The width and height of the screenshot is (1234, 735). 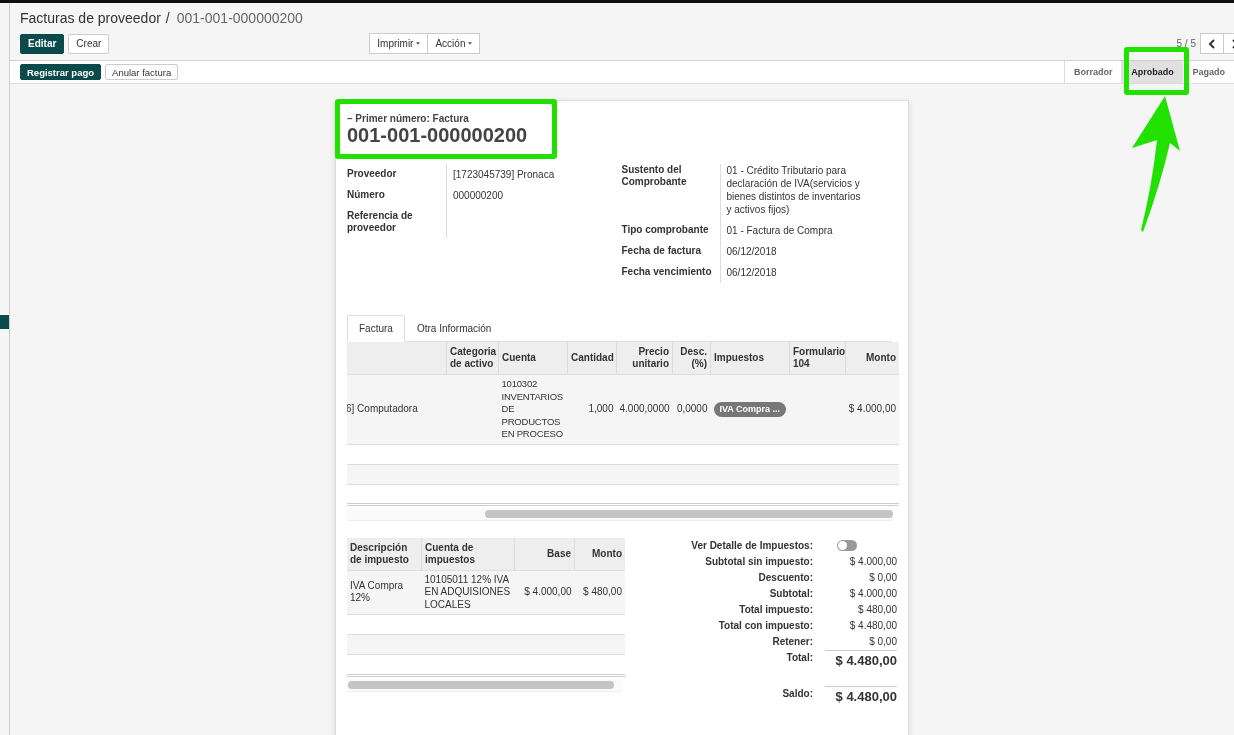 I want to click on breadcrumb-link: Facturas de proveedor, so click(x=90, y=18).